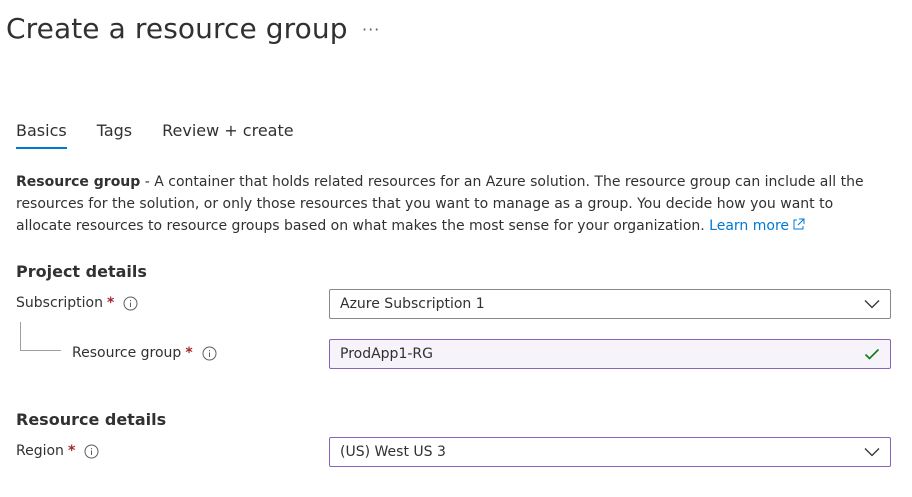 Image resolution: width=912 pixels, height=497 pixels. What do you see at coordinates (59, 303) in the screenshot?
I see `subscription-label-text: Subscription` at bounding box center [59, 303].